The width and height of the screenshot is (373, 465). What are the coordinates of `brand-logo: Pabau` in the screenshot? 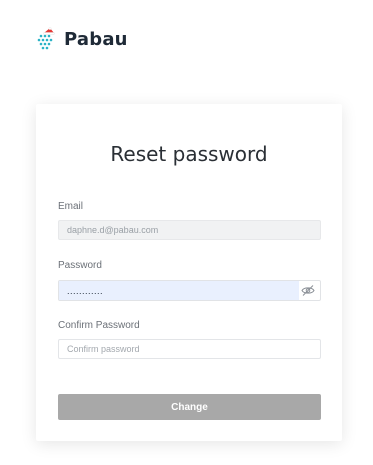 It's located at (81, 39).